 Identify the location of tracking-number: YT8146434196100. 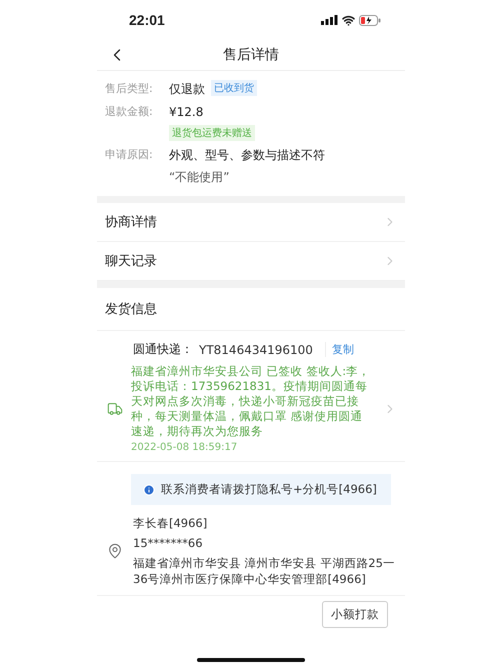
(256, 349).